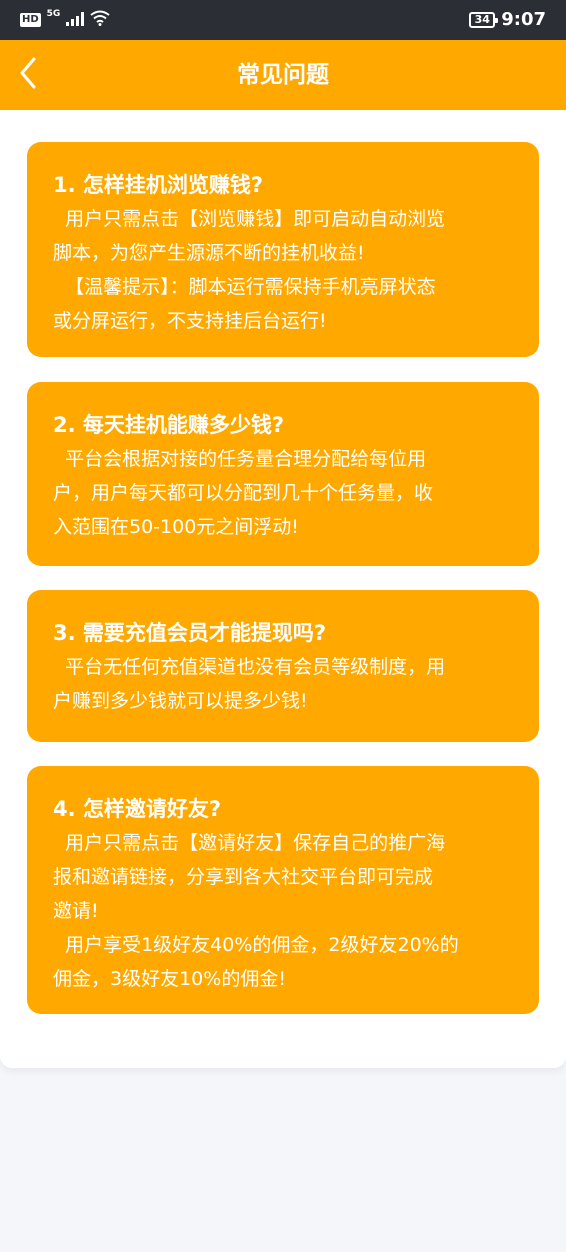  I want to click on hd-badge: HD, so click(30, 20).